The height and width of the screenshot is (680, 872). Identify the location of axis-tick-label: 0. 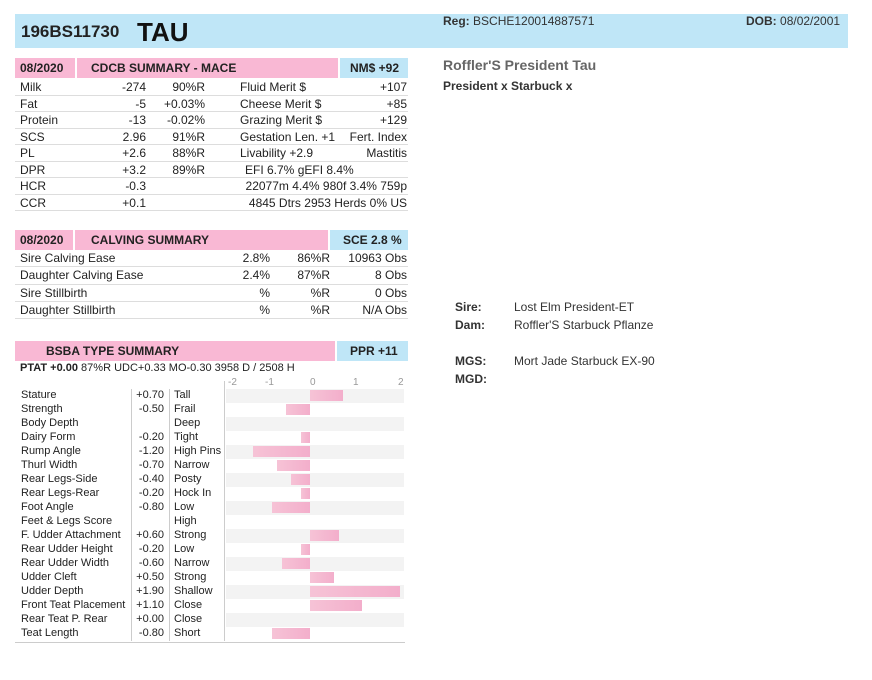
(313, 382).